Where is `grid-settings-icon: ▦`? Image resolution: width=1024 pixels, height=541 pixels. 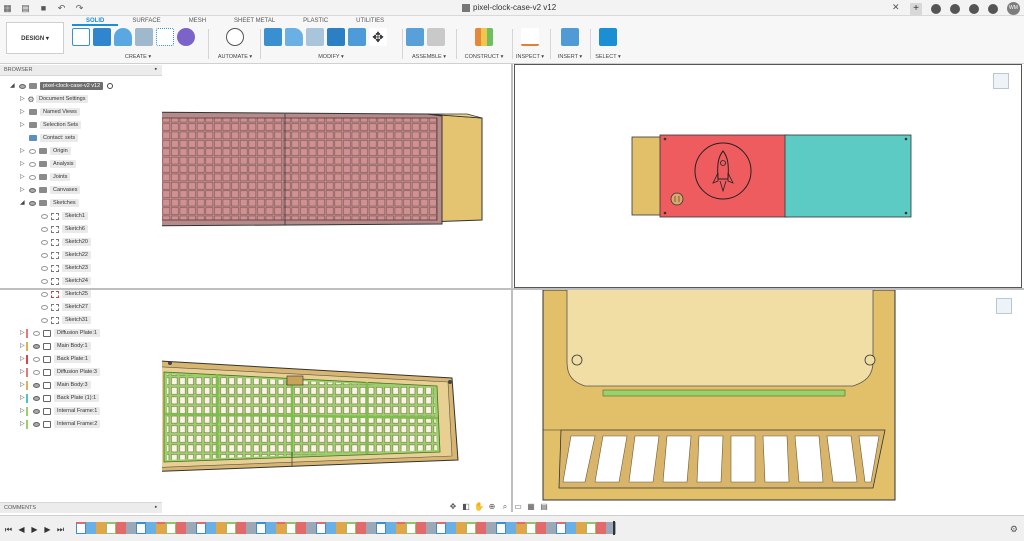 grid-settings-icon: ▦ is located at coordinates (531, 507).